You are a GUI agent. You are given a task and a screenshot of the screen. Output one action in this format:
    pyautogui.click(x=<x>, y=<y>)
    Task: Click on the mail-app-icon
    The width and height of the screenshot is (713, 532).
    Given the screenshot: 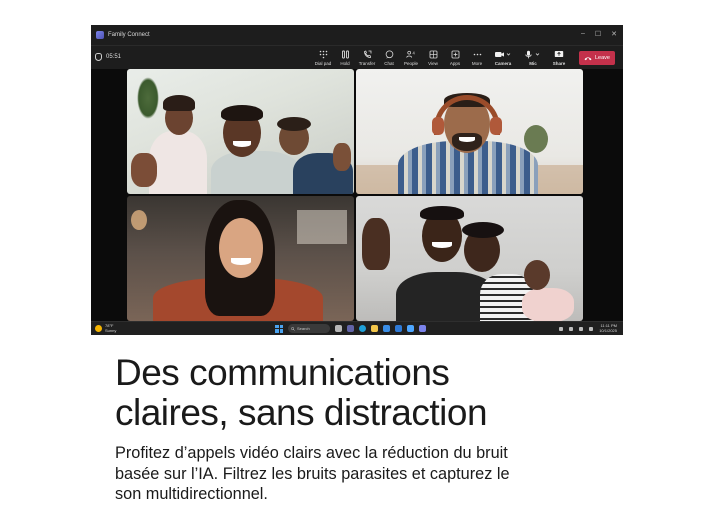 What is the action you would take?
    pyautogui.click(x=398, y=328)
    